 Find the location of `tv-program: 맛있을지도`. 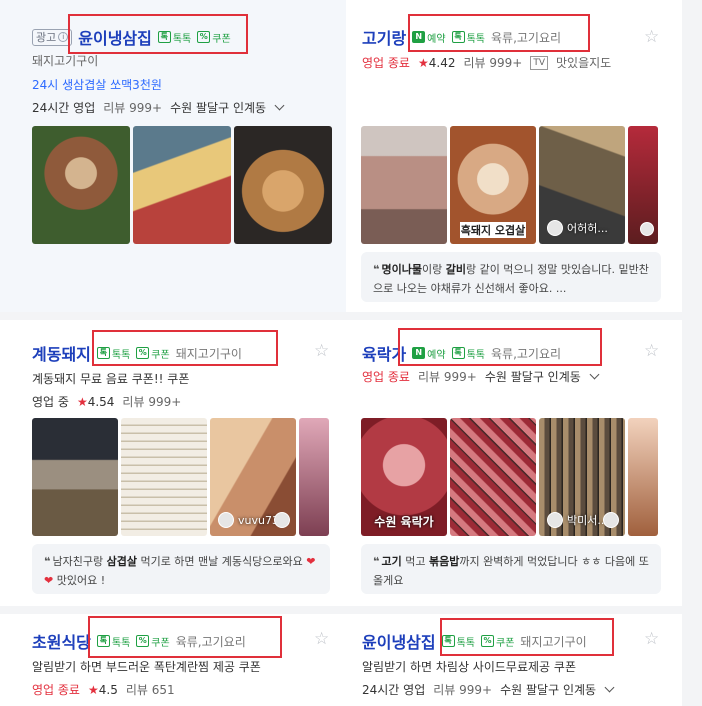

tv-program: 맛있을지도 is located at coordinates (583, 62).